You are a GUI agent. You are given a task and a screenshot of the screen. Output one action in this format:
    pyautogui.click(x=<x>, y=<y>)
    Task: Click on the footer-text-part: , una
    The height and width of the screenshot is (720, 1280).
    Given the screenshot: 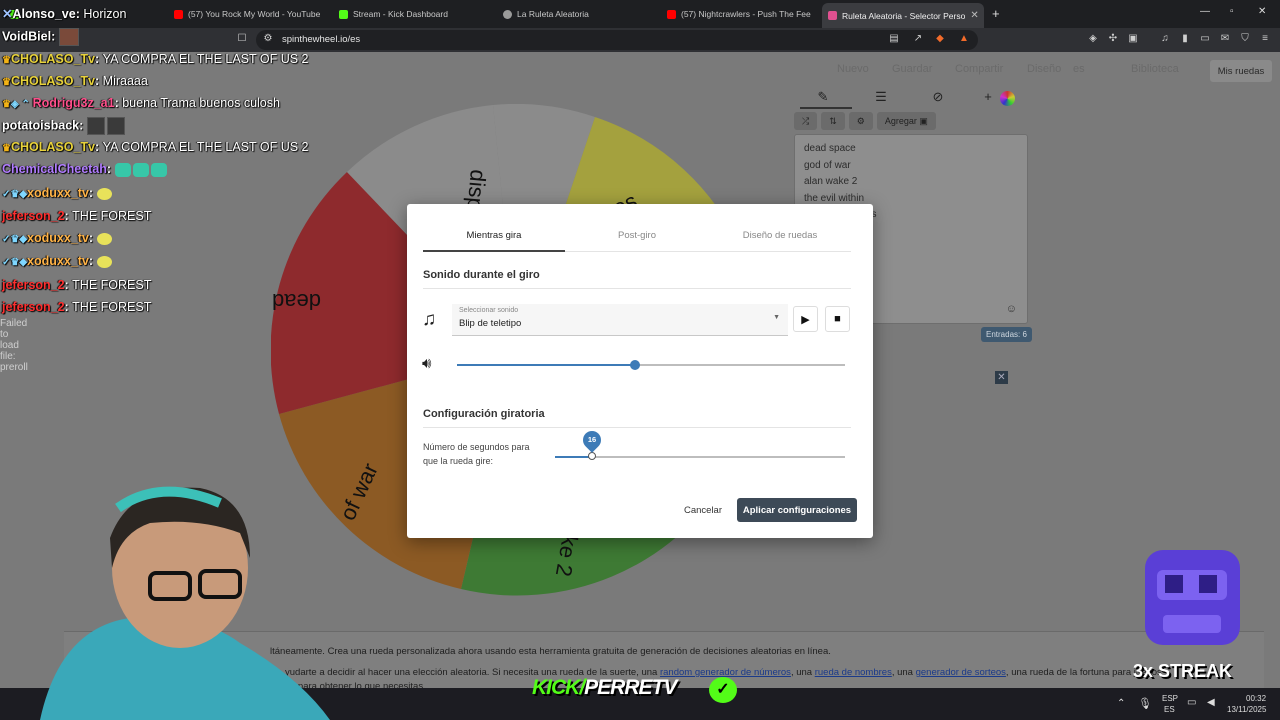 What is the action you would take?
    pyautogui.click(x=802, y=672)
    